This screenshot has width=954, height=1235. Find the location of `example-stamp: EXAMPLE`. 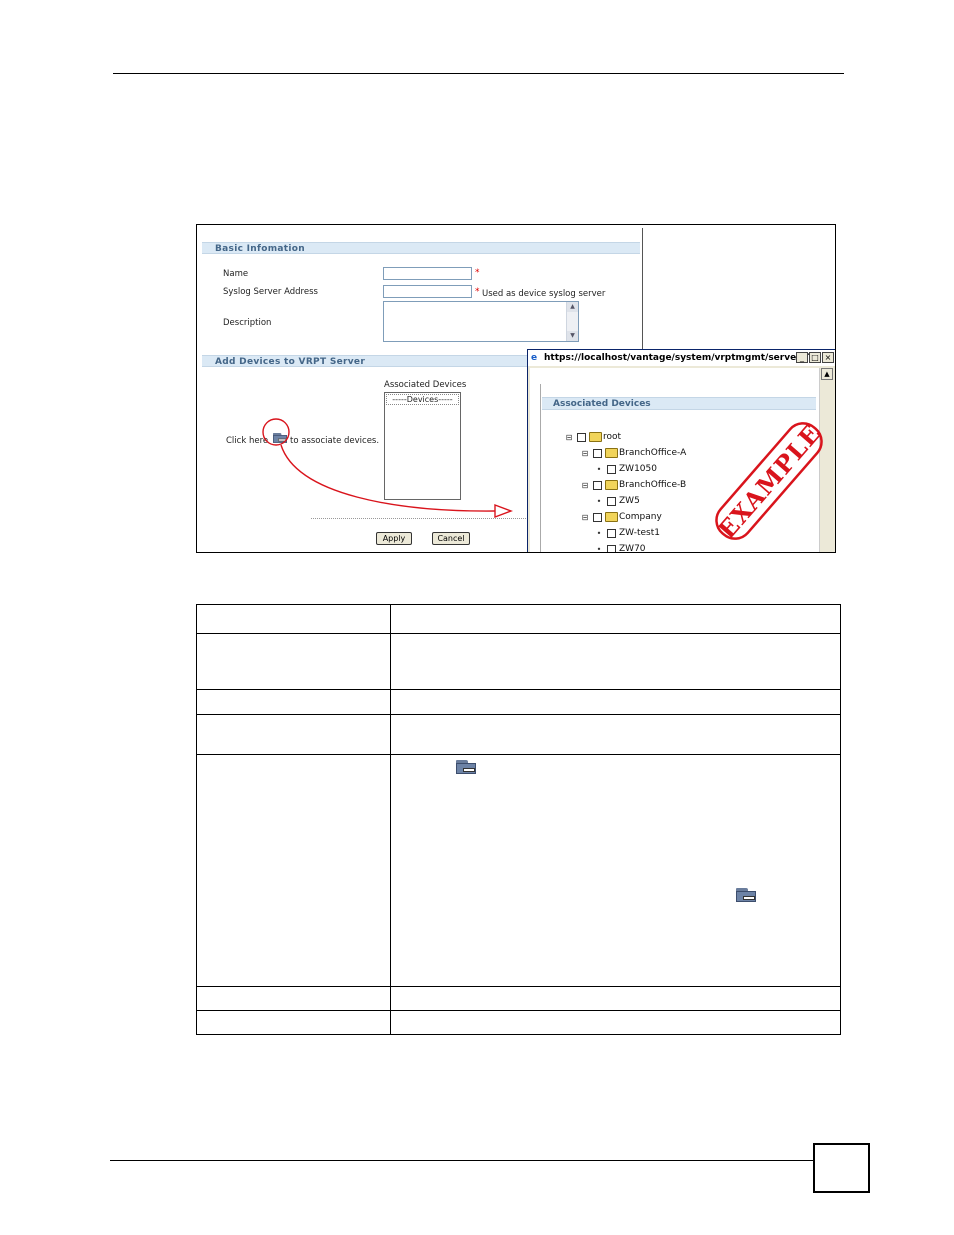

example-stamp: EXAMPLE is located at coordinates (769, 481).